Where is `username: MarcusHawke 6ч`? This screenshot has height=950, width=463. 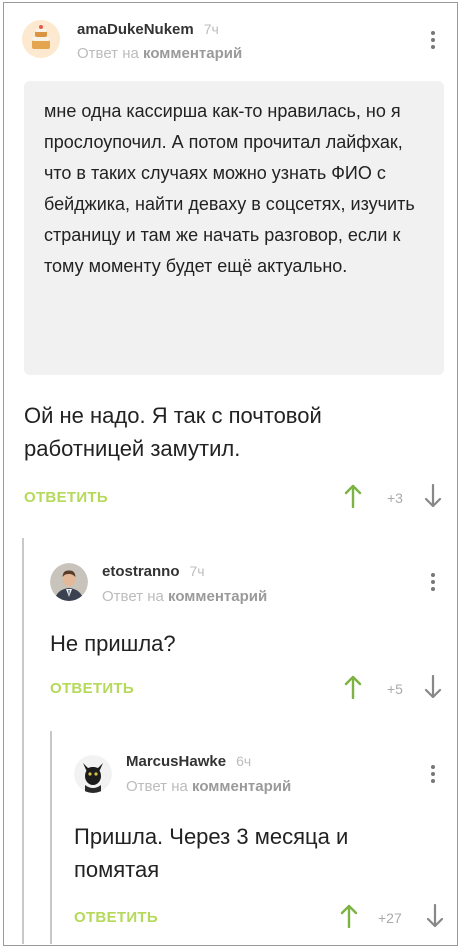 username: MarcusHawke 6ч is located at coordinates (188, 761).